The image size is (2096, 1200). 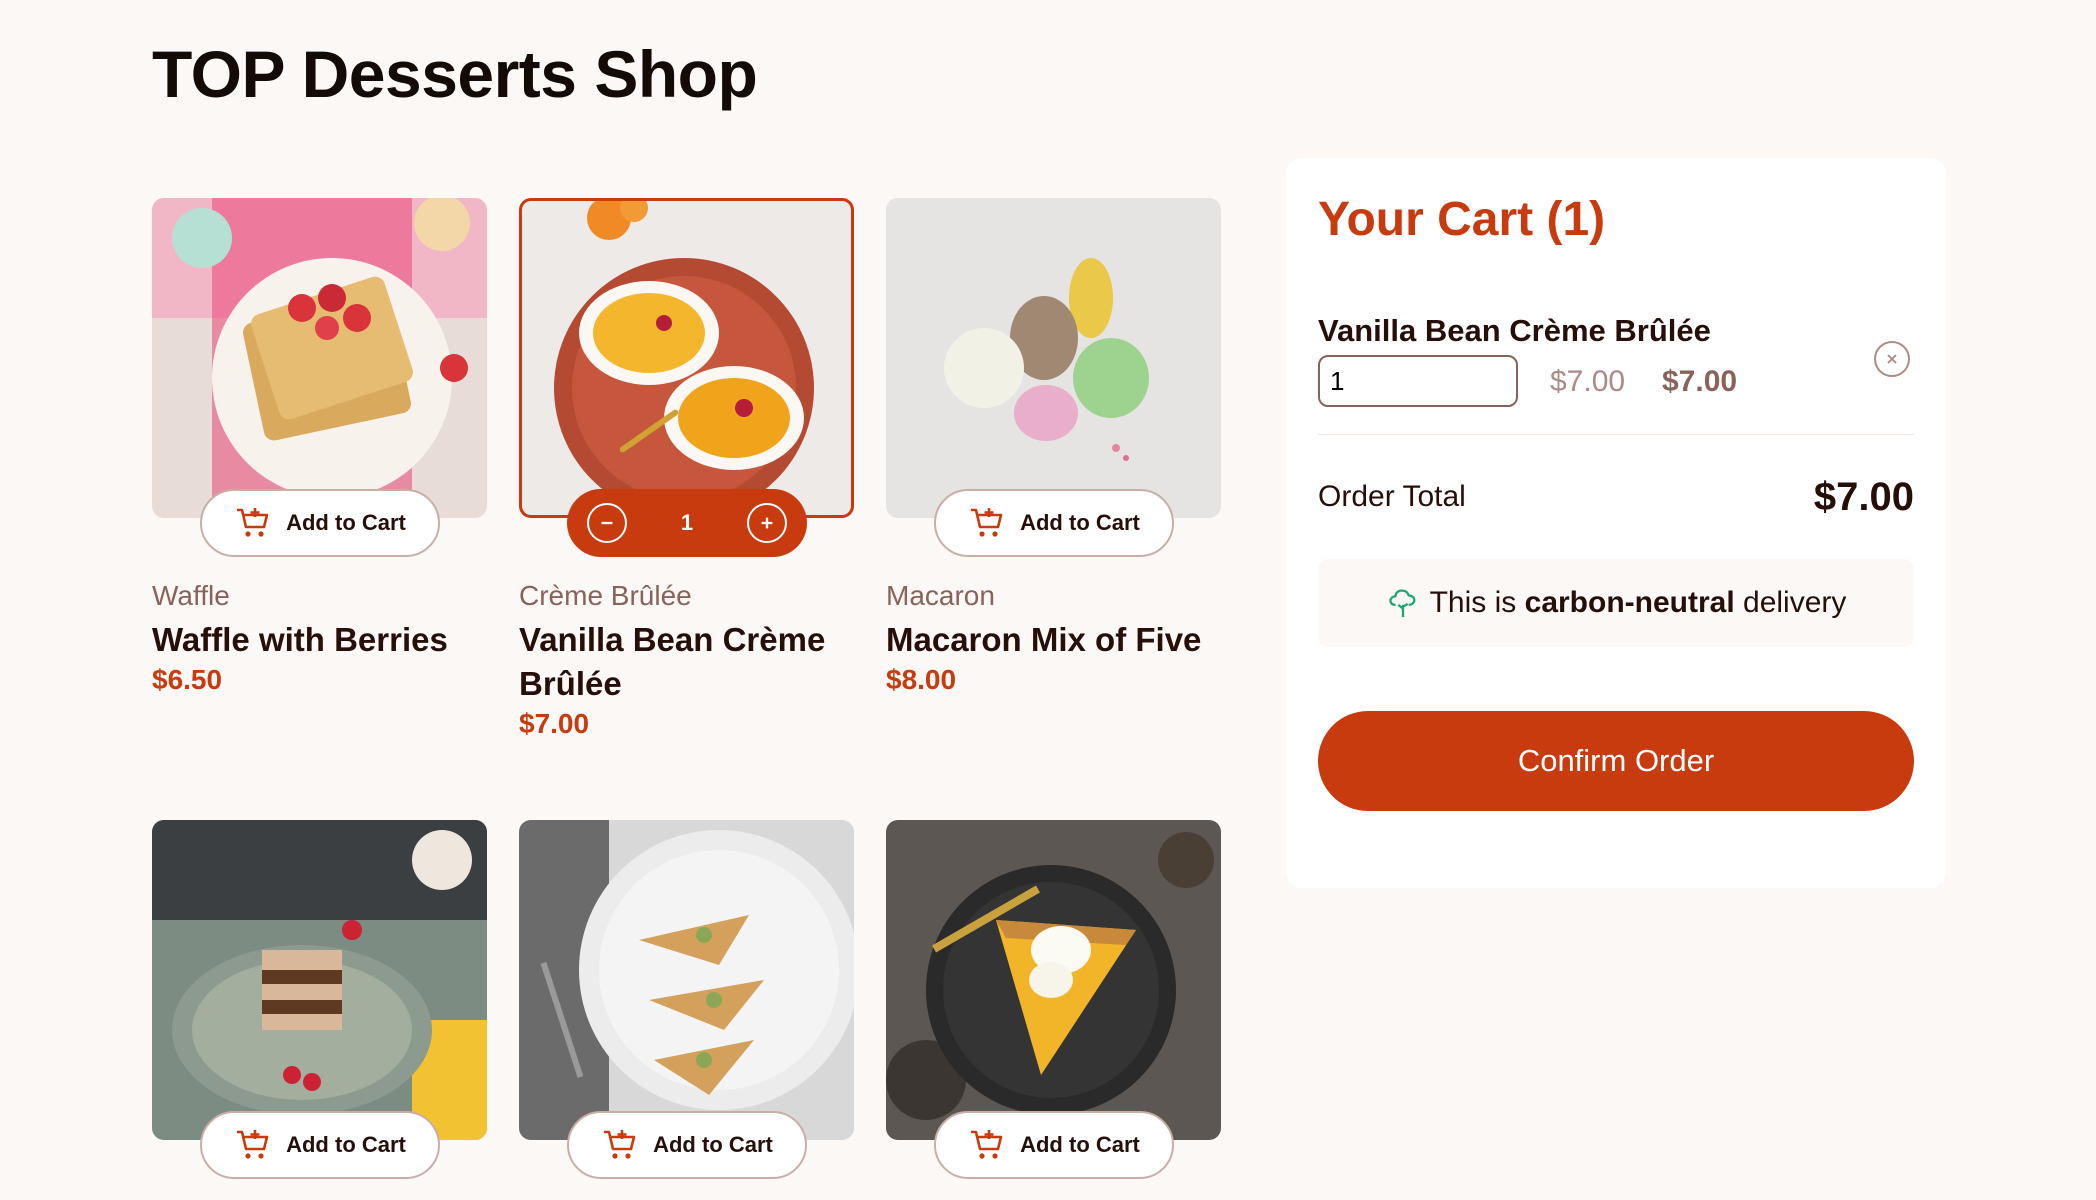 I want to click on carbon-suffix: delivery, so click(x=1795, y=602).